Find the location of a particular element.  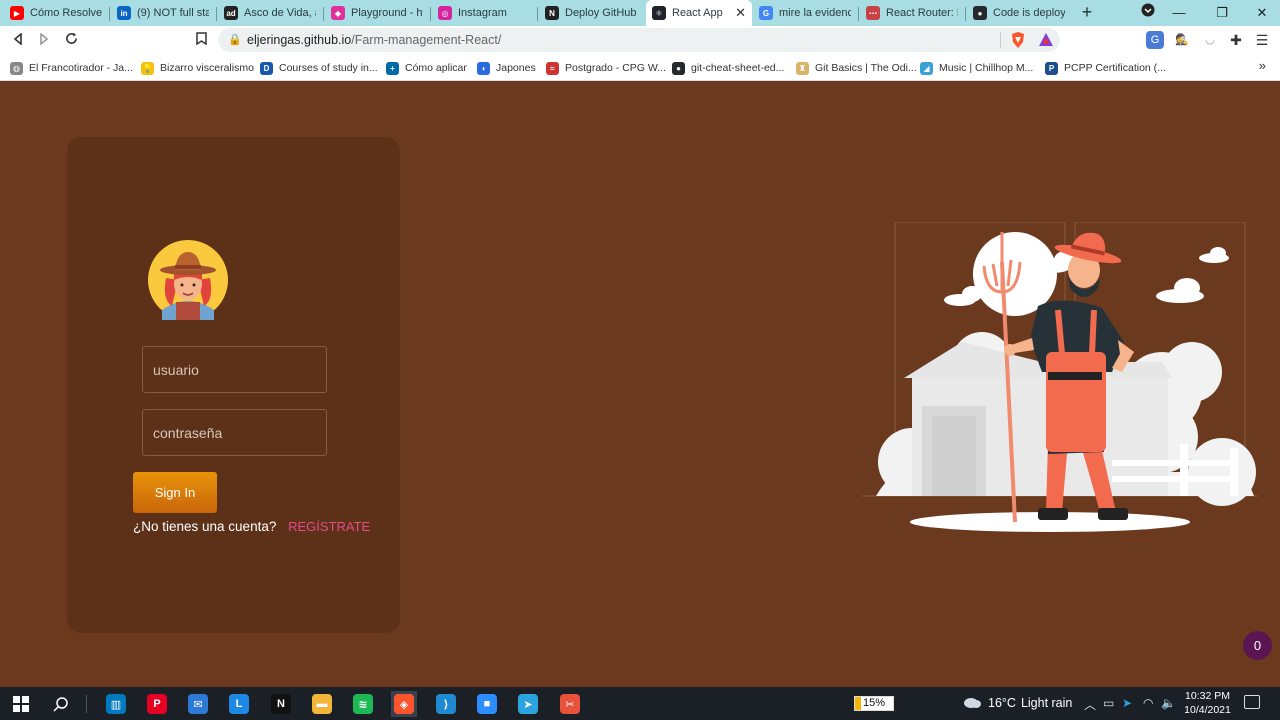

tab-1: ▶ Cómo Resolver la is located at coordinates (56, 13).